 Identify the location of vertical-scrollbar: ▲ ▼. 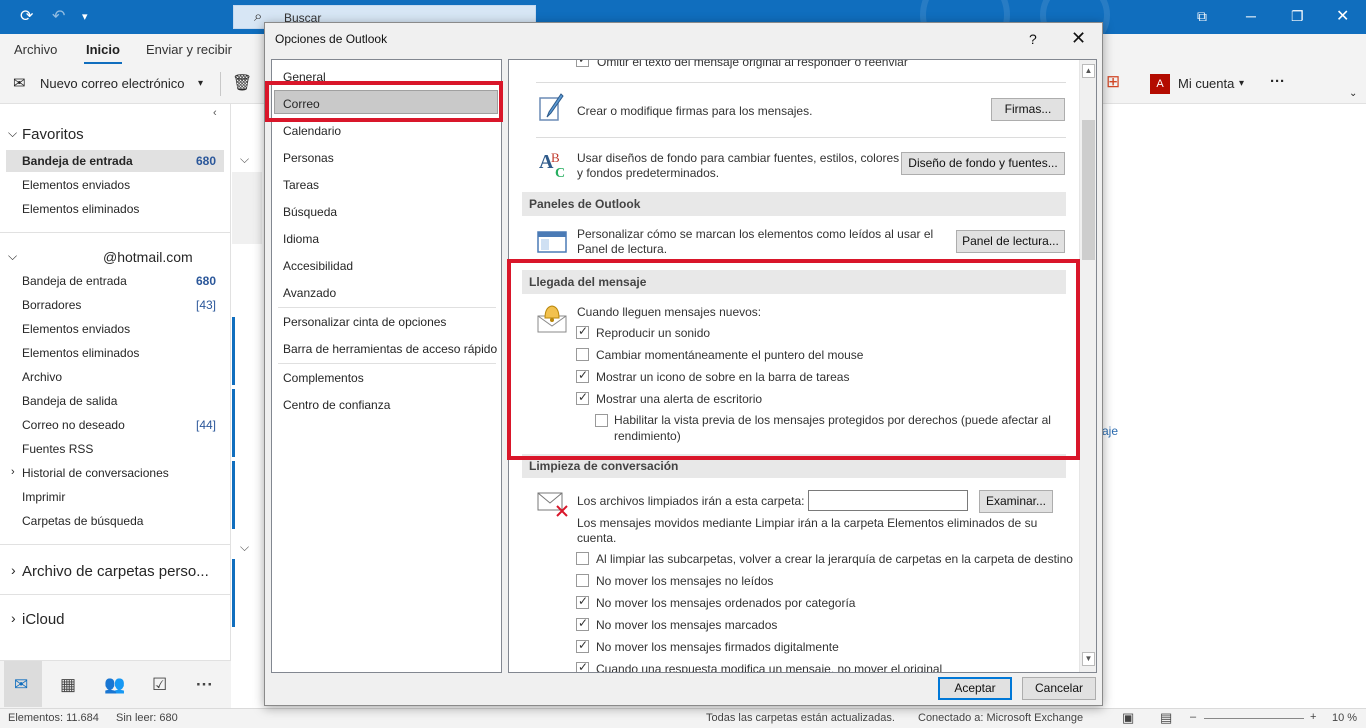
(1087, 366).